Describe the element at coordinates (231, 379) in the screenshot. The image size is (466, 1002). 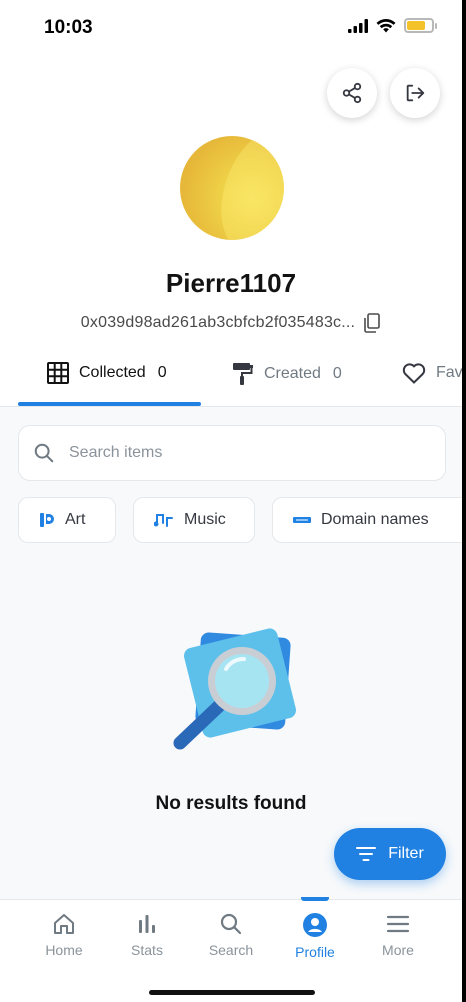
I see `profile-tabs: Collected 0 Created 0 Fav` at that location.